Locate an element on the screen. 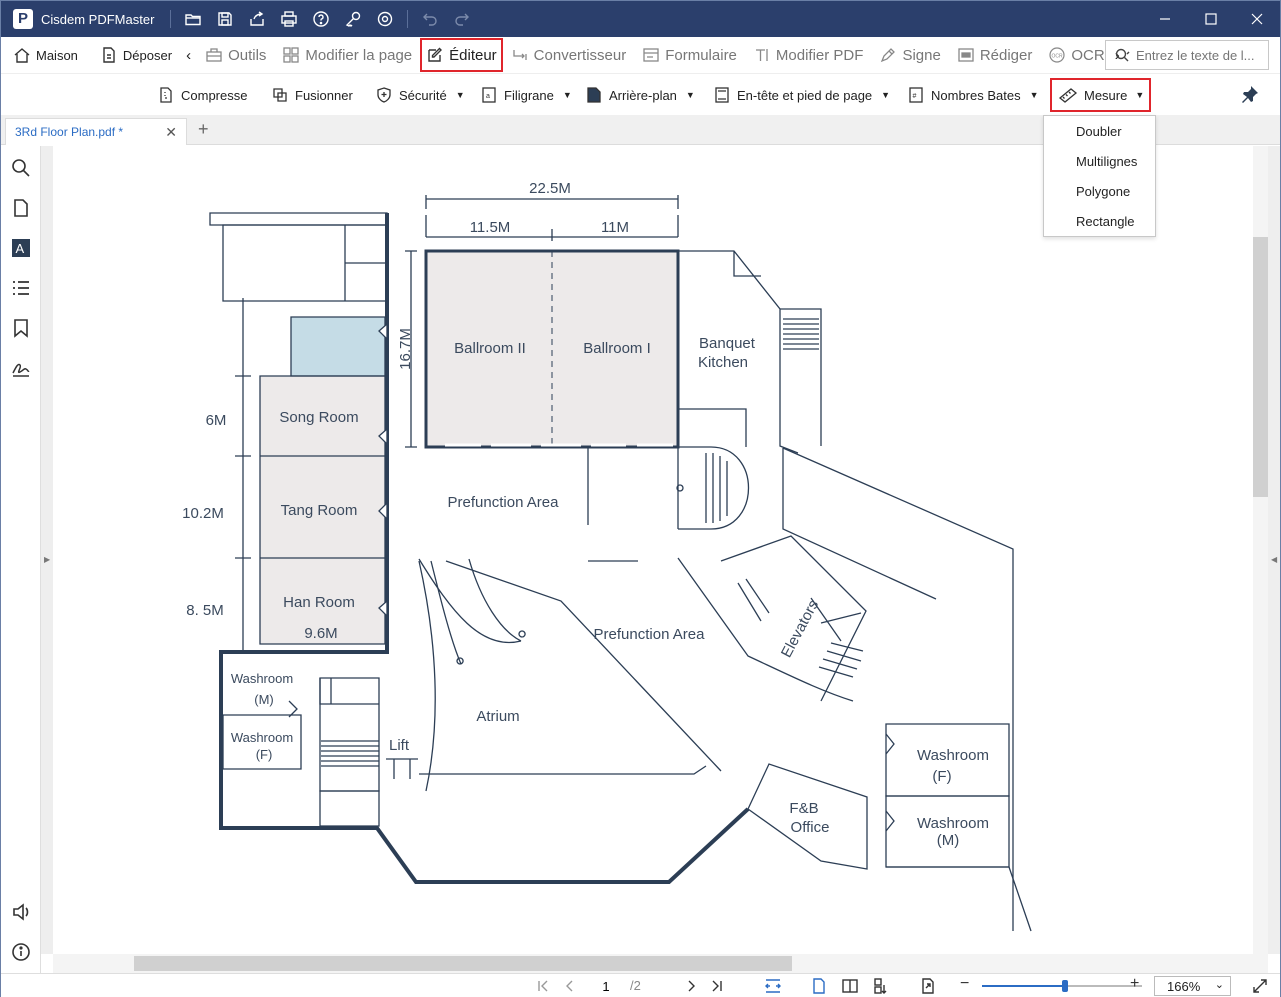 The image size is (1281, 997). share-icon is located at coordinates (257, 19).